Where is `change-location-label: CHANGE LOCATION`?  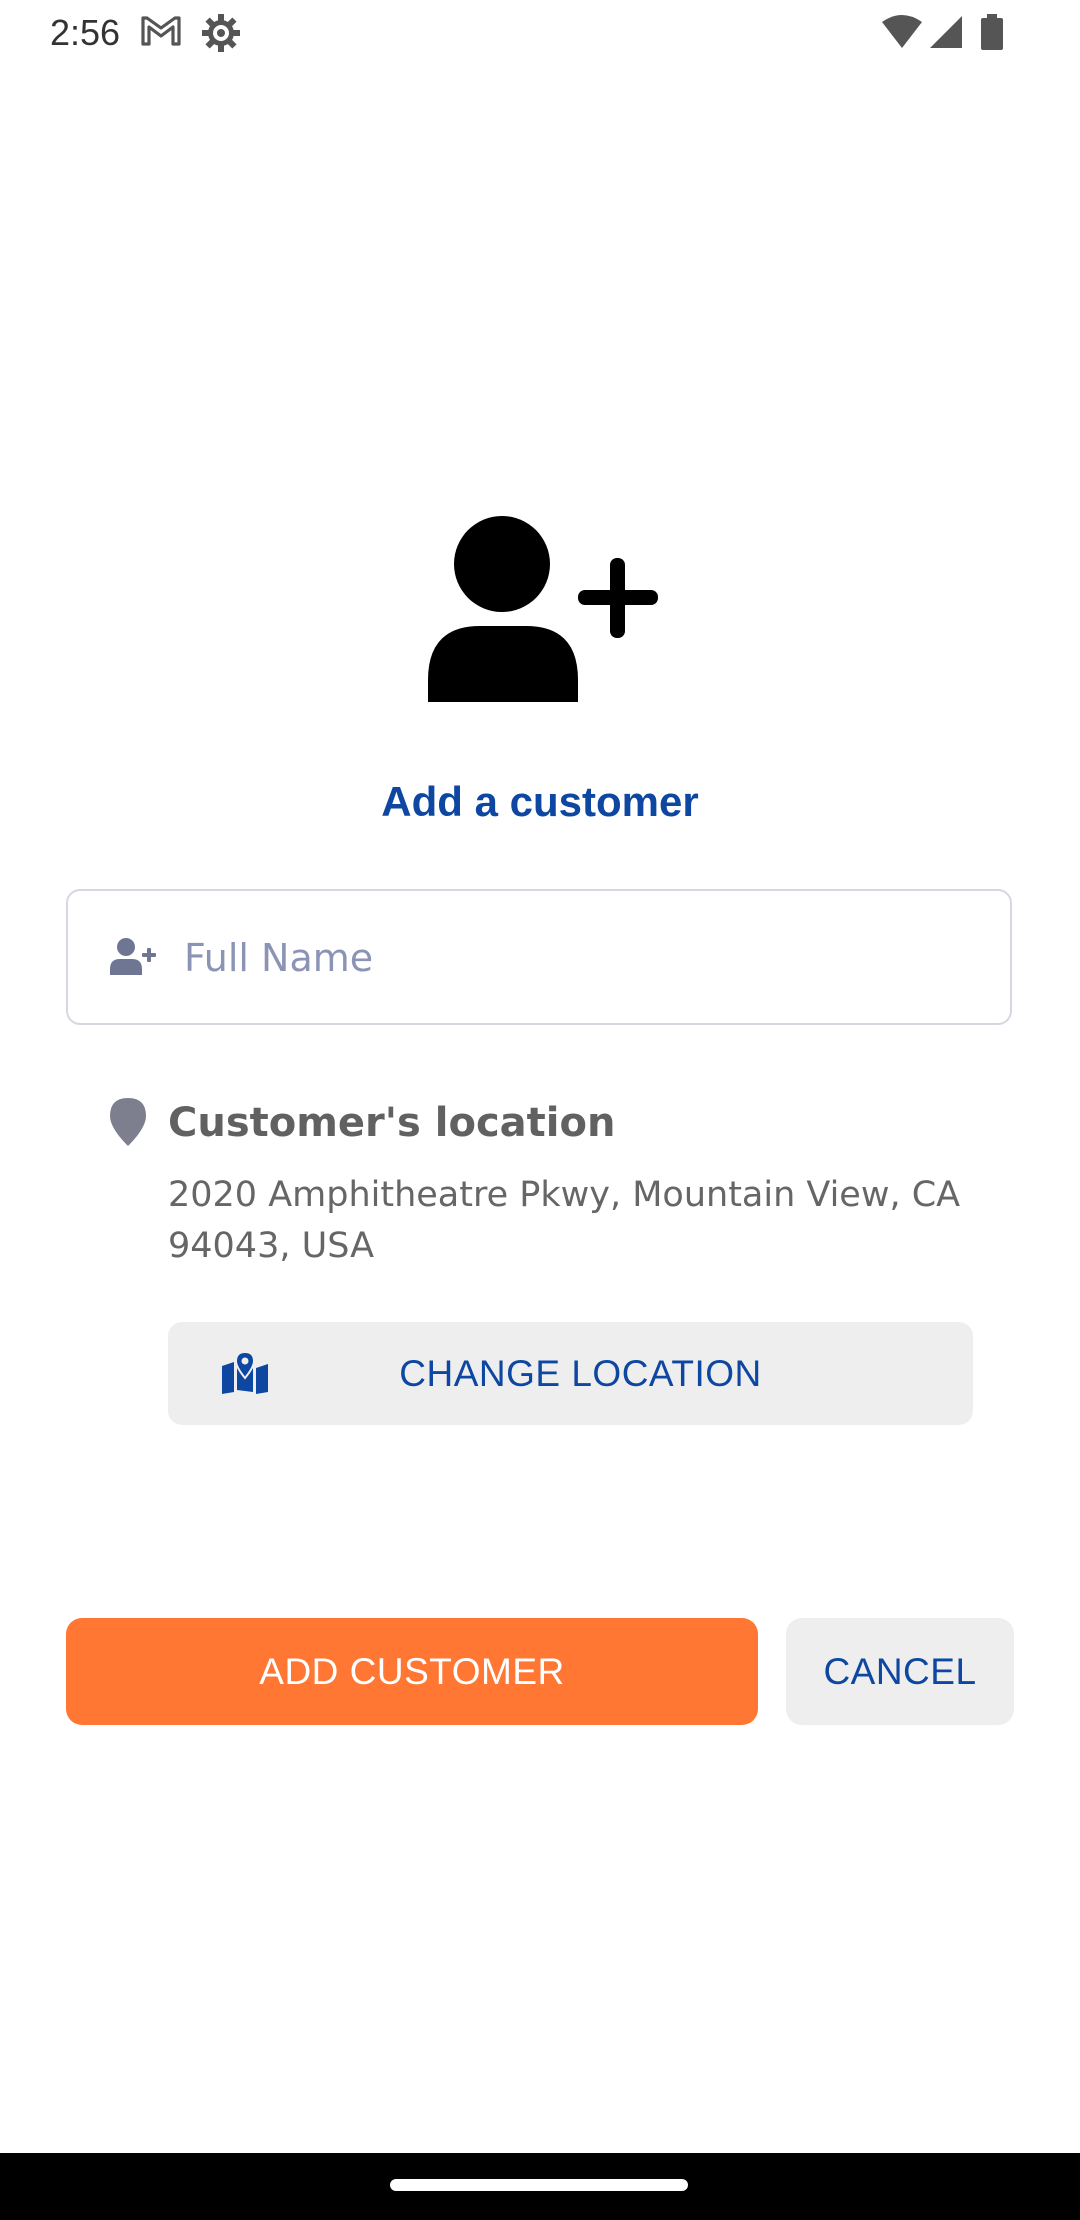 change-location-label: CHANGE LOCATION is located at coordinates (580, 1373).